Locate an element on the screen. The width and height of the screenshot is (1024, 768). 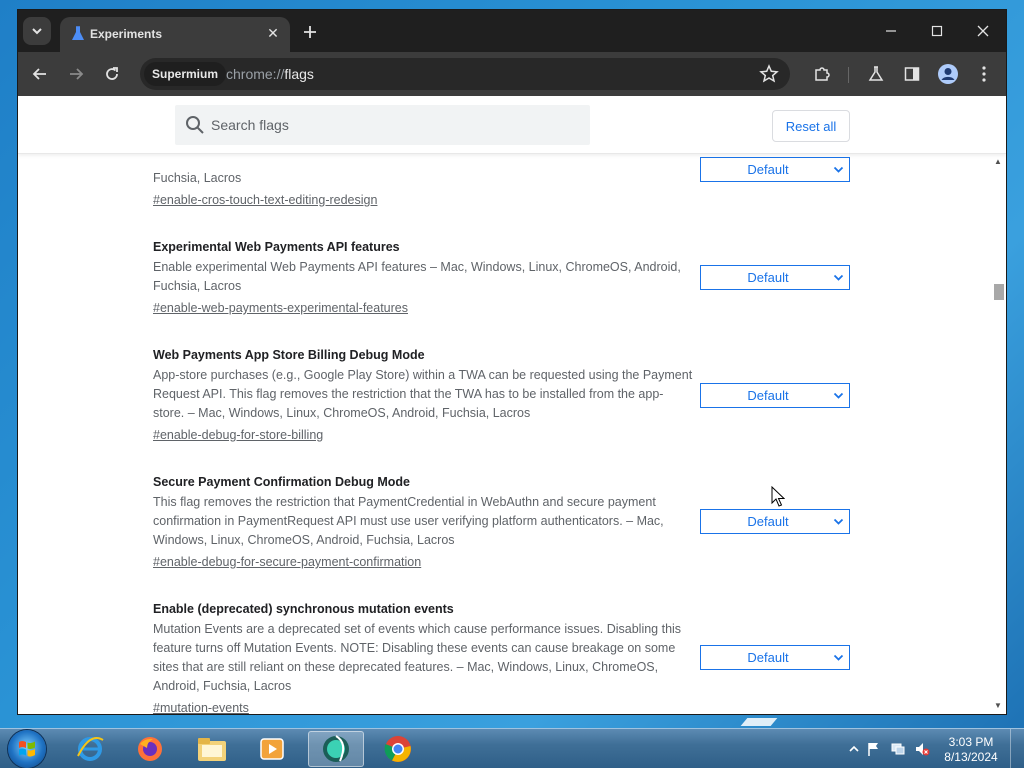
close-window-button is located at coordinates (983, 31).